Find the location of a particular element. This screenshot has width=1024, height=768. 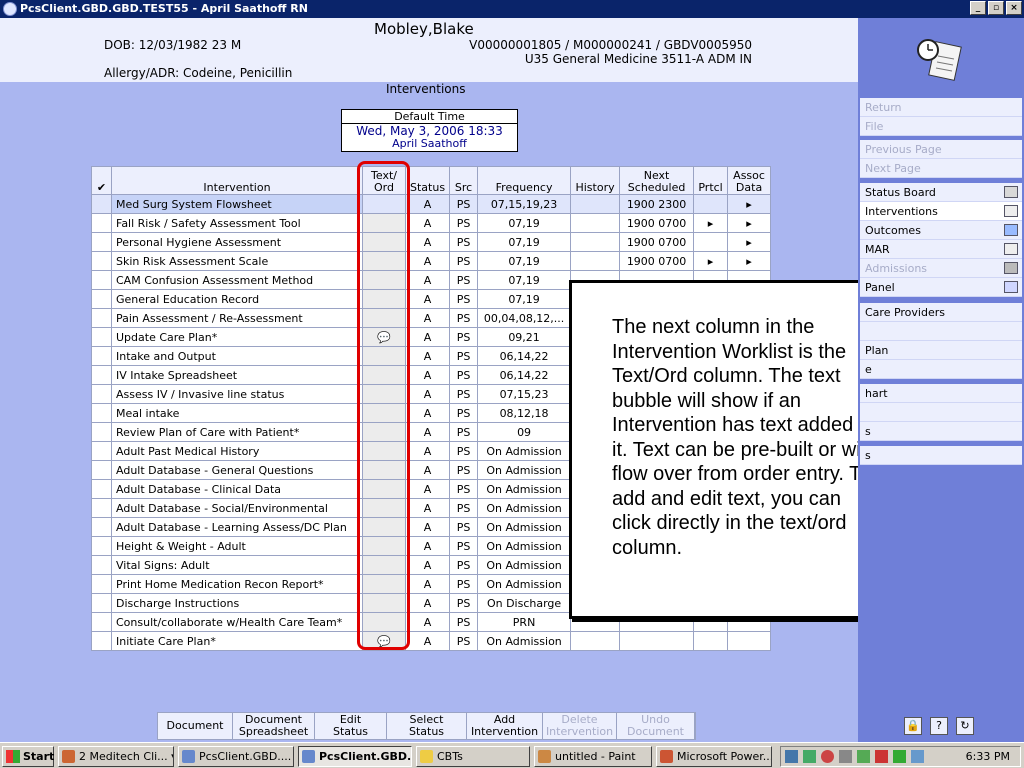

wireless-icon is located at coordinates (899, 756).